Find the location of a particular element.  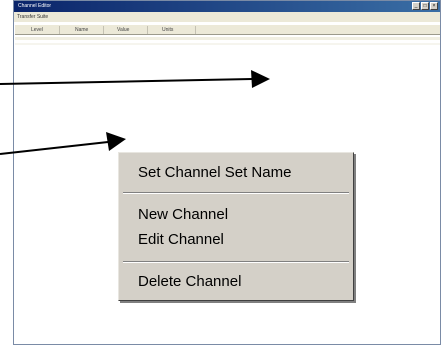

maximize-button: □ is located at coordinates (425, 6).